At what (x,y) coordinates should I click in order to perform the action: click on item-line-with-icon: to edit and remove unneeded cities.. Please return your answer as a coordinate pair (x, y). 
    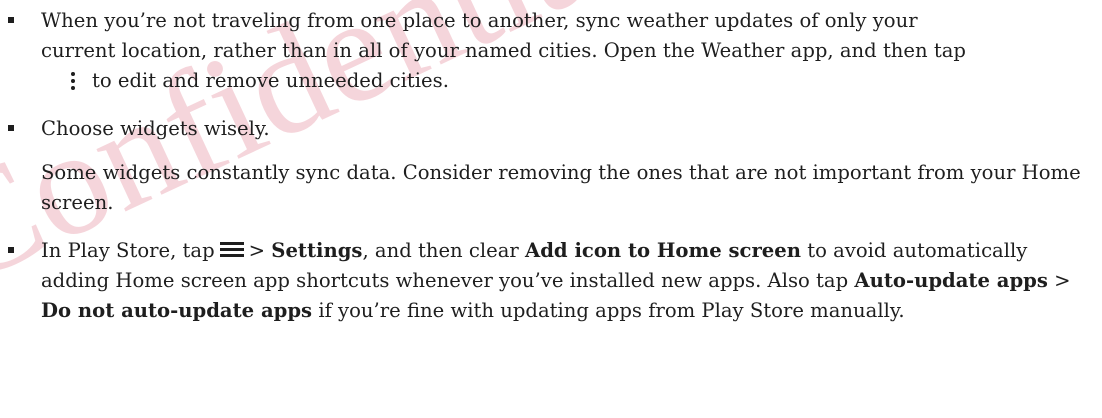
    Looking at the image, I should click on (565, 81).